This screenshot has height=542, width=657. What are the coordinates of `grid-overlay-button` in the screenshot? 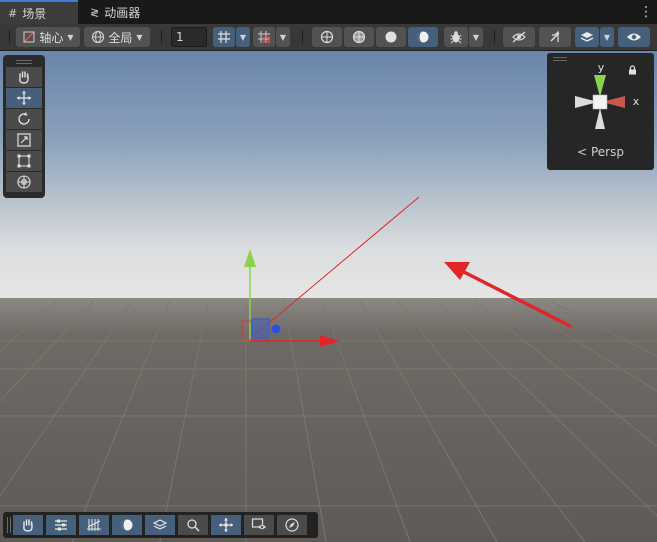 It's located at (94, 525).